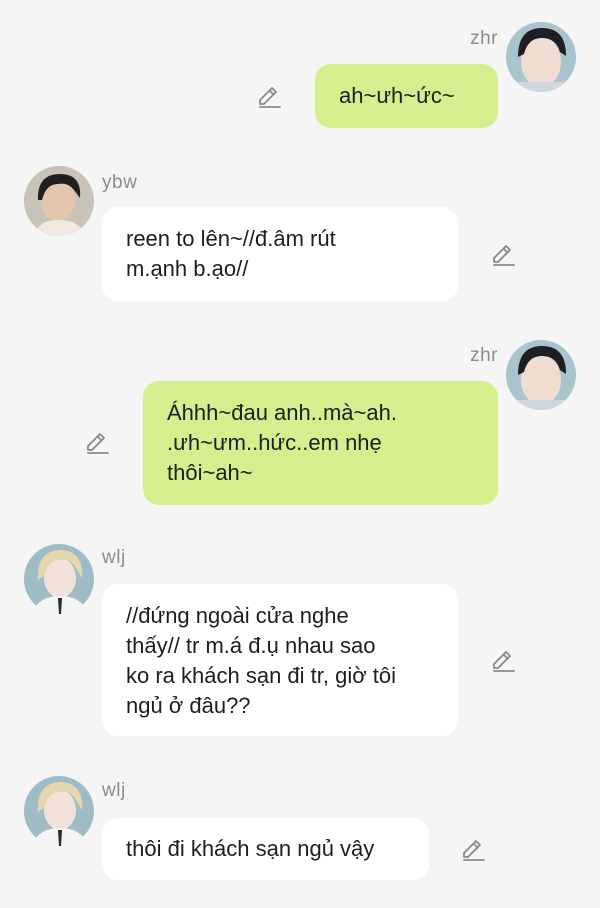 This screenshot has width=600, height=908. I want to click on sender-name: ybw, so click(120, 182).